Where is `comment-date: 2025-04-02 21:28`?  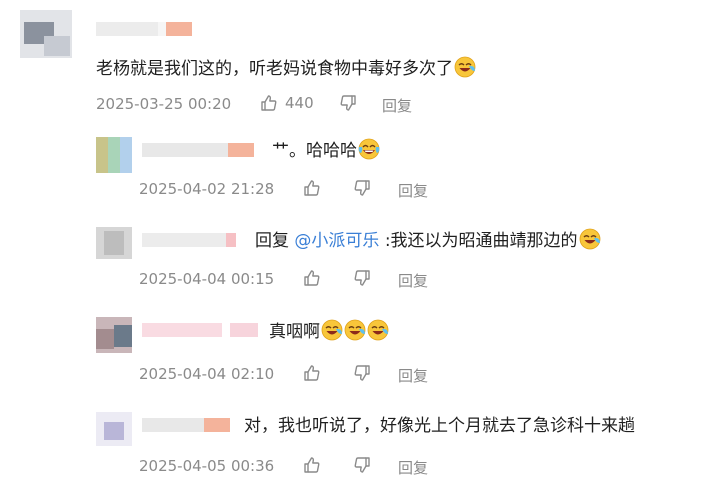 comment-date: 2025-04-02 21:28 is located at coordinates (207, 189).